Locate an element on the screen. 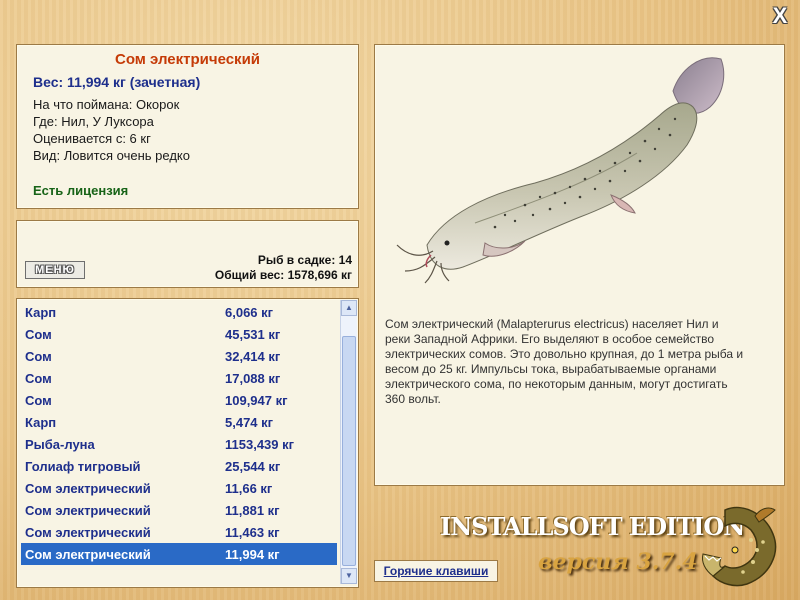 The image size is (800, 600). fish-rated-from: Оценивается с: 6 кг is located at coordinates (92, 138).